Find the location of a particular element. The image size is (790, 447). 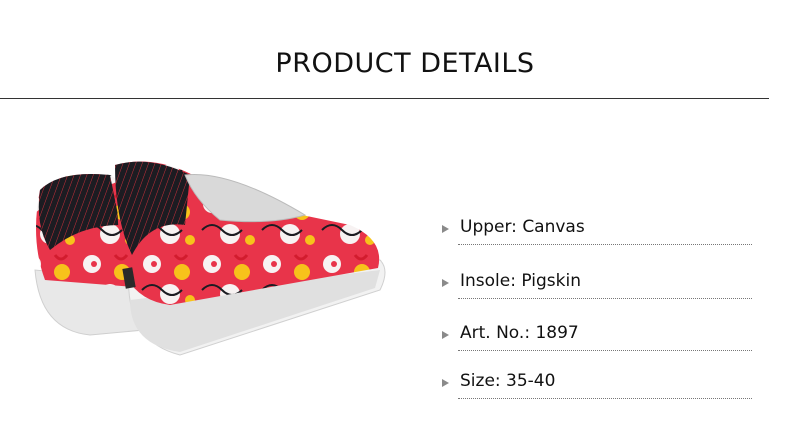

title-divider is located at coordinates (384, 98).